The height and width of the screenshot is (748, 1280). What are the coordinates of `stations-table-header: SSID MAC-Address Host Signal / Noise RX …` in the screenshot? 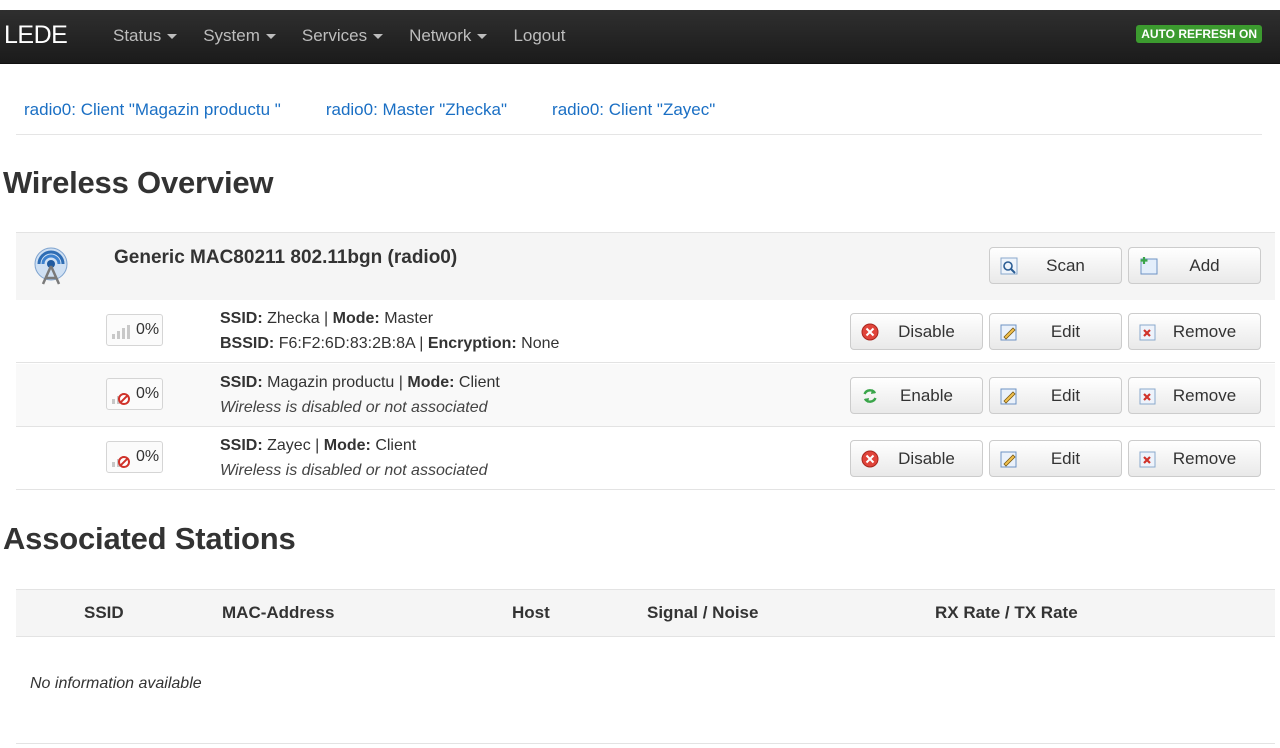 It's located at (645, 613).